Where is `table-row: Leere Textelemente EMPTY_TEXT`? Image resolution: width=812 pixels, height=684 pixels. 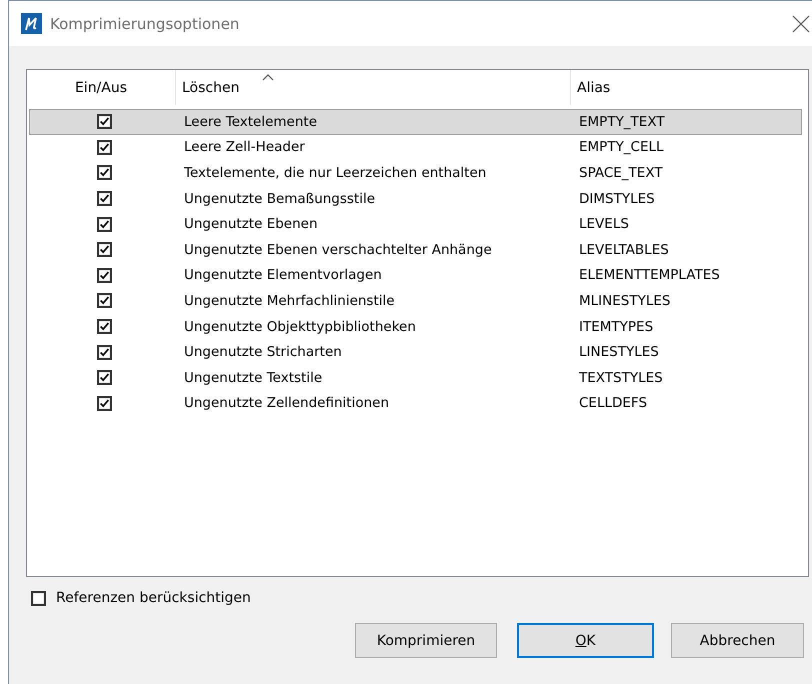
table-row: Leere Textelemente EMPTY_TEXT is located at coordinates (415, 122).